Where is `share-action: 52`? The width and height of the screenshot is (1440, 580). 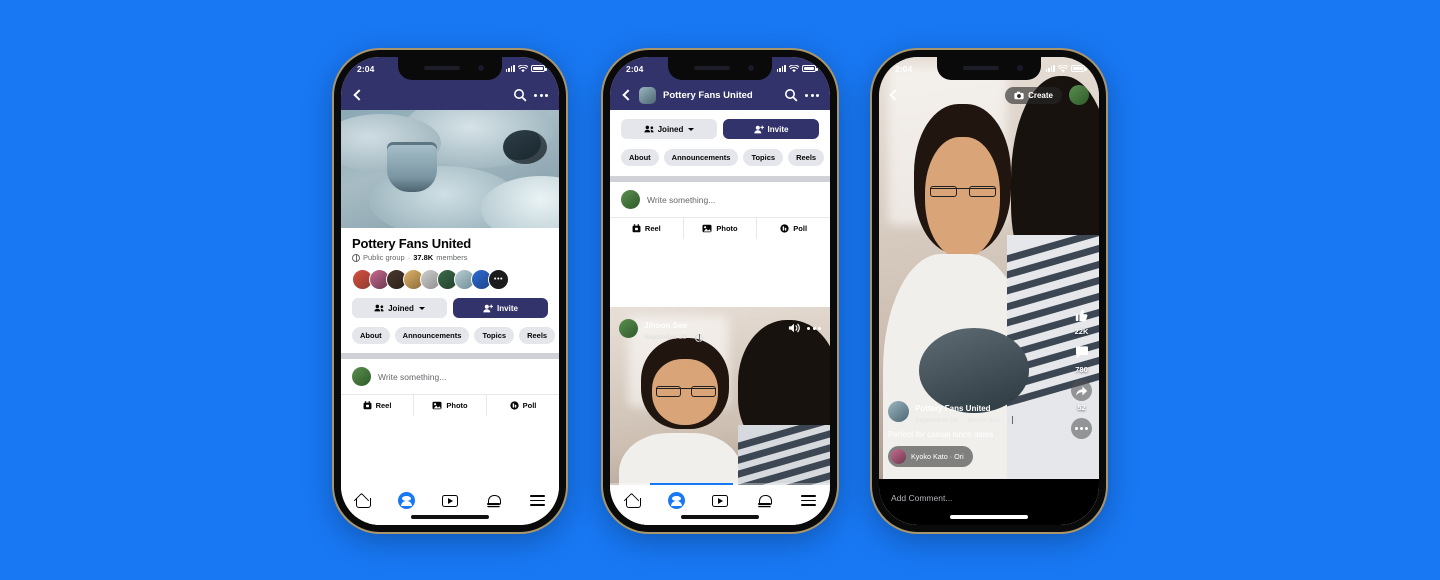 share-action: 52 is located at coordinates (1081, 396).